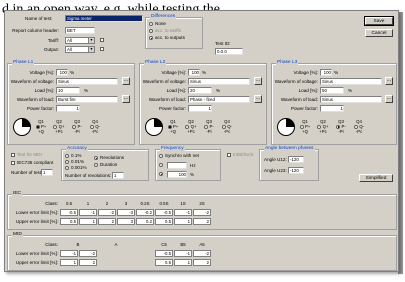 This screenshot has height=282, width=405. What do you see at coordinates (164, 262) in the screenshot?
I see `mid-upper-5: 0.5` at bounding box center [164, 262].